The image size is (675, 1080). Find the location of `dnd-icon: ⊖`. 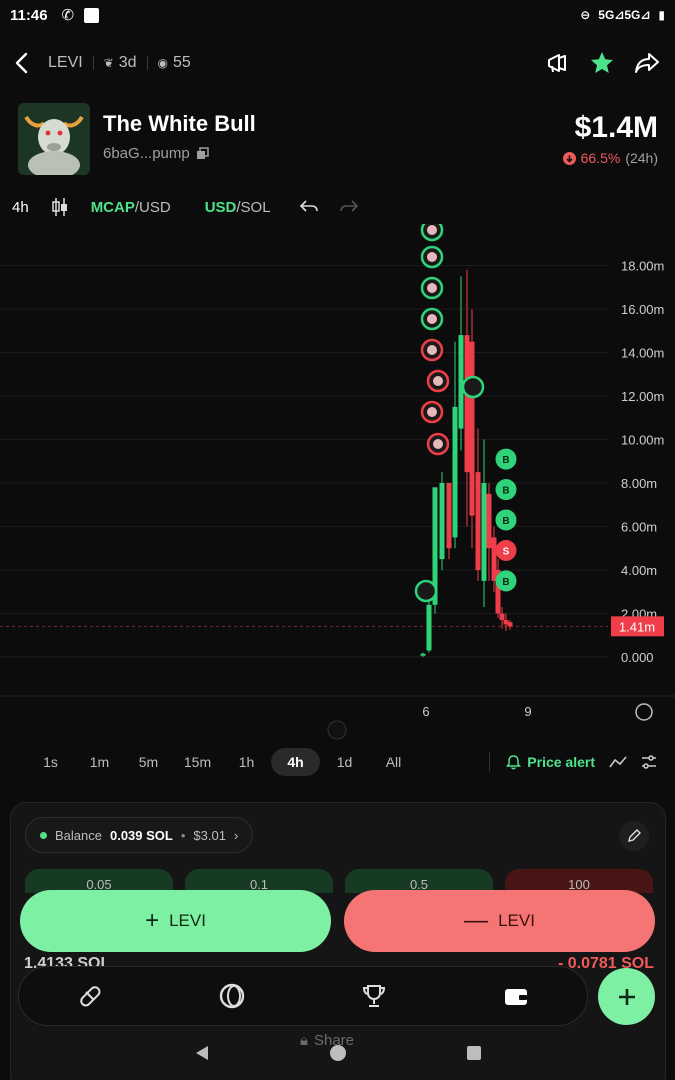

dnd-icon: ⊖ is located at coordinates (585, 15).